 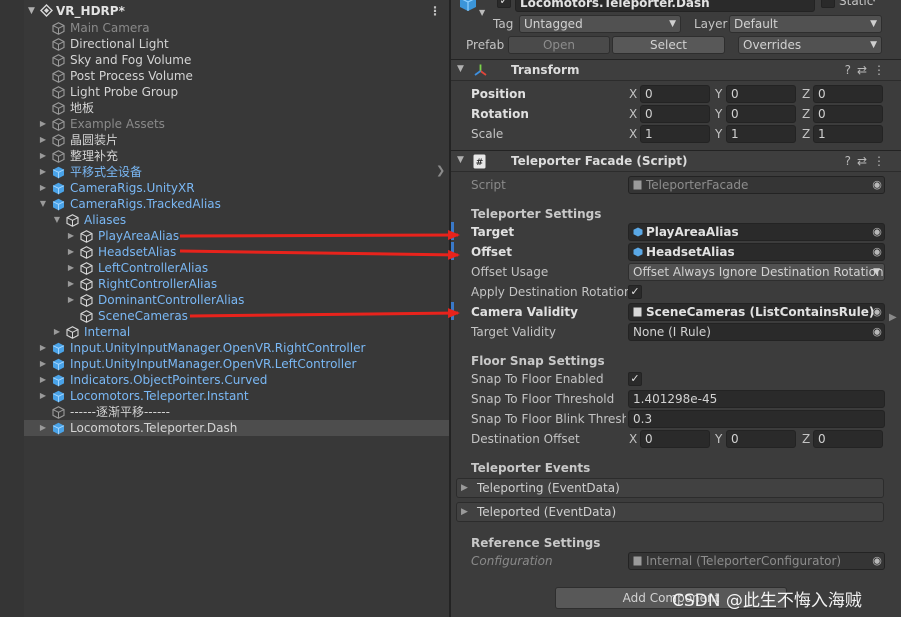 What do you see at coordinates (236, 284) in the screenshot?
I see `hierarchy-item: ▶ RightControllerAlias` at bounding box center [236, 284].